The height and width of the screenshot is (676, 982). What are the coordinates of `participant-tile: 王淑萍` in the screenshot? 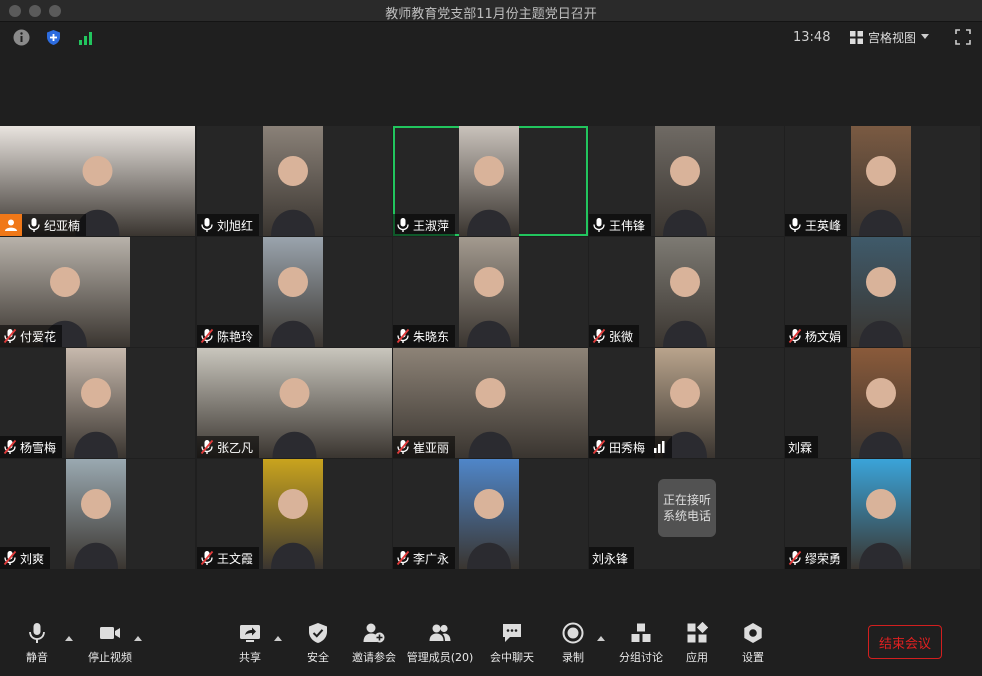 It's located at (490, 181).